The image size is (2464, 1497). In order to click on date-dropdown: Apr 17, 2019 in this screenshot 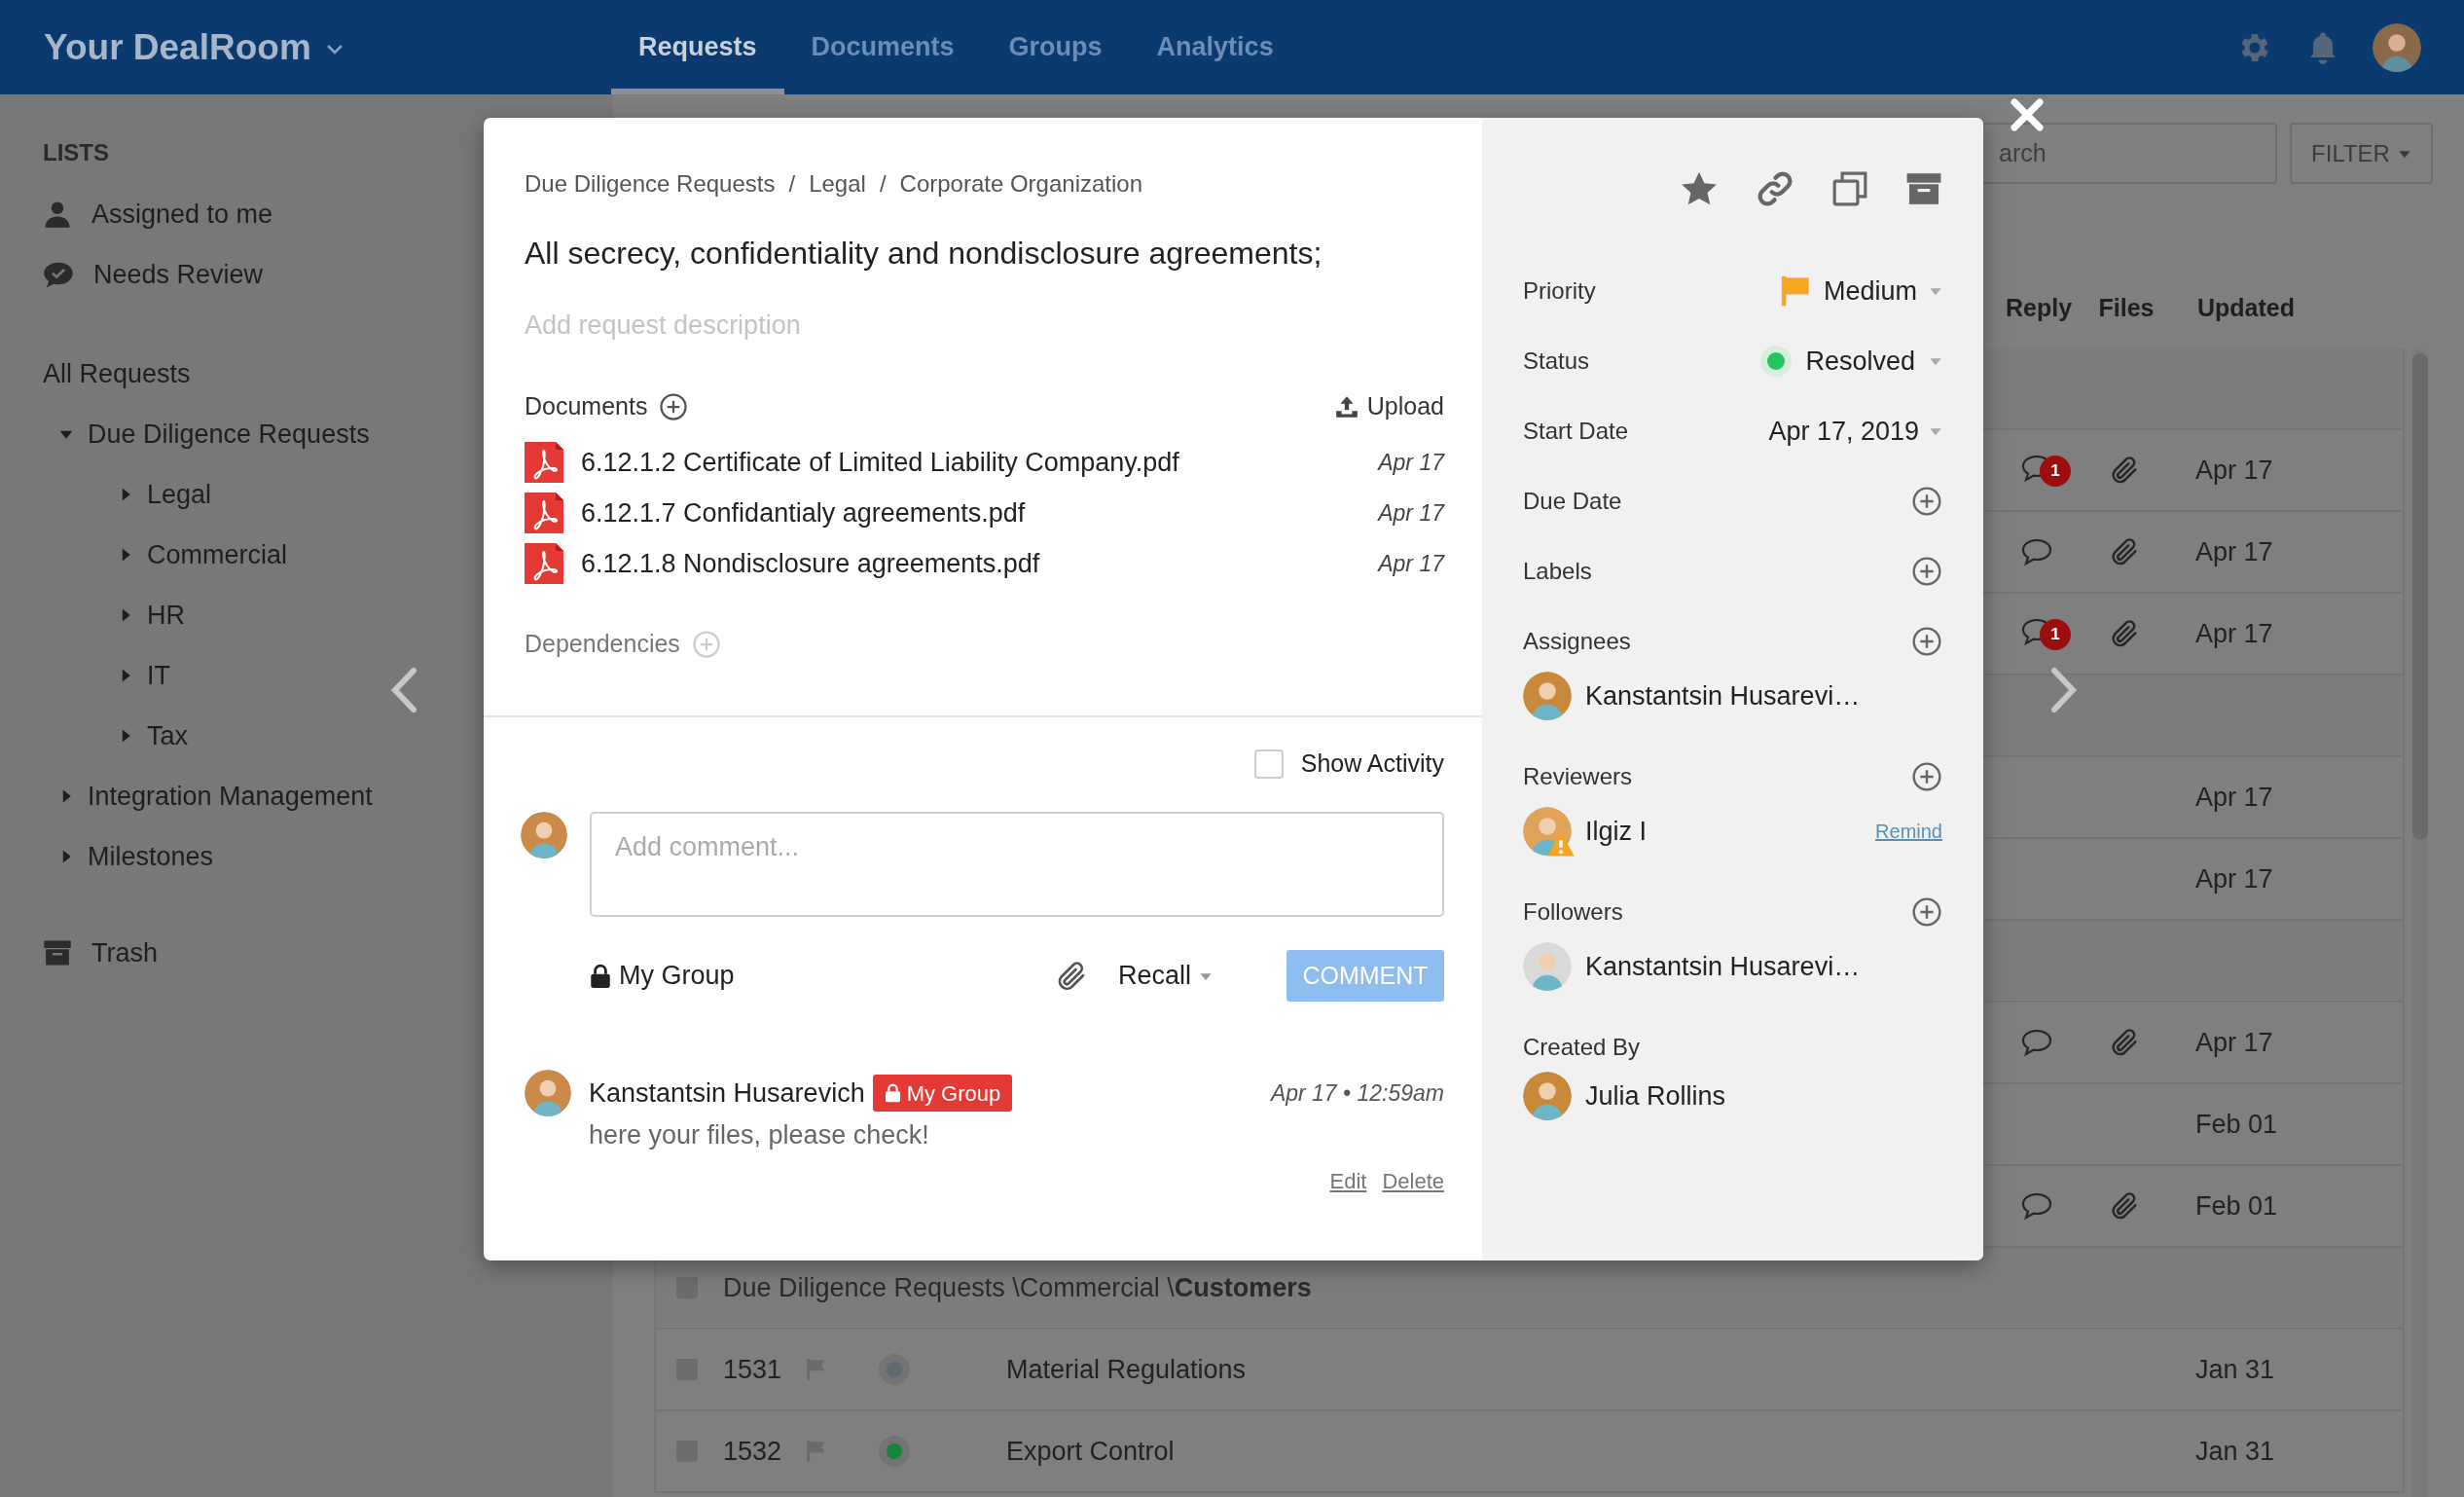, I will do `click(1855, 431)`.